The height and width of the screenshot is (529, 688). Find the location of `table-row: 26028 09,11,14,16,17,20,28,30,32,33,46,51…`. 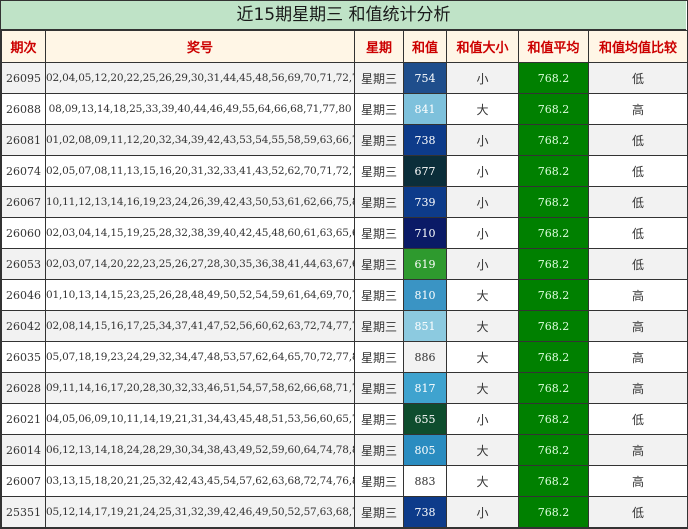

table-row: 26028 09,11,14,16,17,20,28,30,32,33,46,51… is located at coordinates (344, 388).